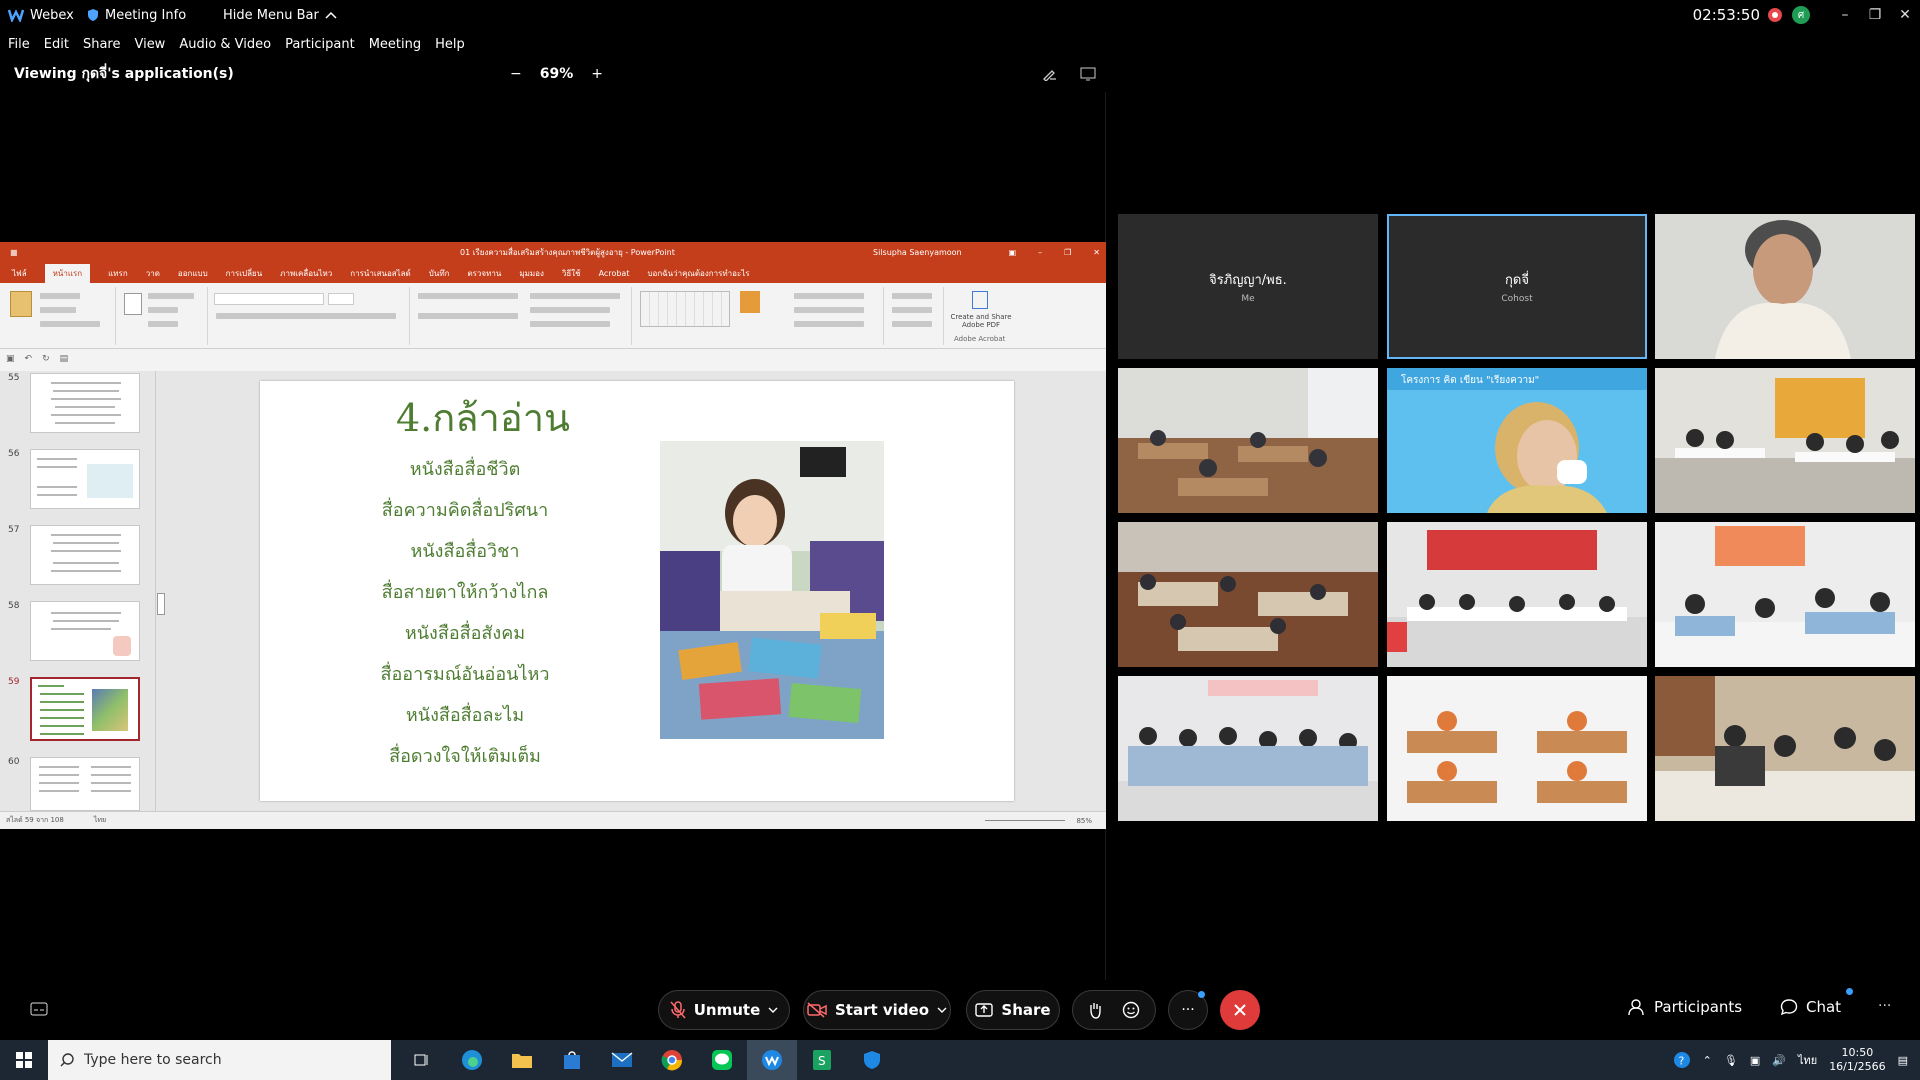 Image resolution: width=1920 pixels, height=1080 pixels. What do you see at coordinates (1875, 15) in the screenshot?
I see `restore-icon: ❐` at bounding box center [1875, 15].